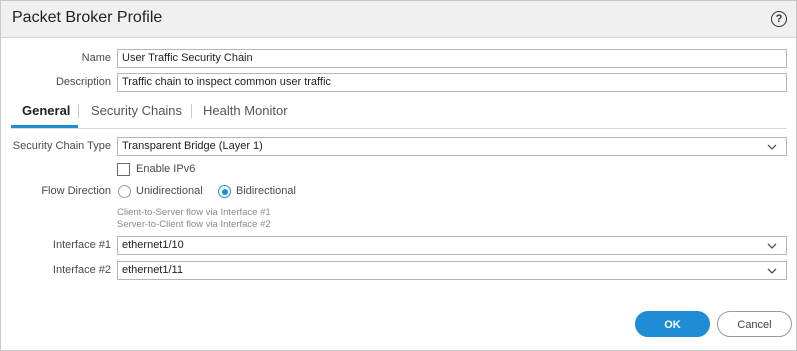  Describe the element at coordinates (452, 245) in the screenshot. I see `interface-1-select: ethernet1/10` at that location.